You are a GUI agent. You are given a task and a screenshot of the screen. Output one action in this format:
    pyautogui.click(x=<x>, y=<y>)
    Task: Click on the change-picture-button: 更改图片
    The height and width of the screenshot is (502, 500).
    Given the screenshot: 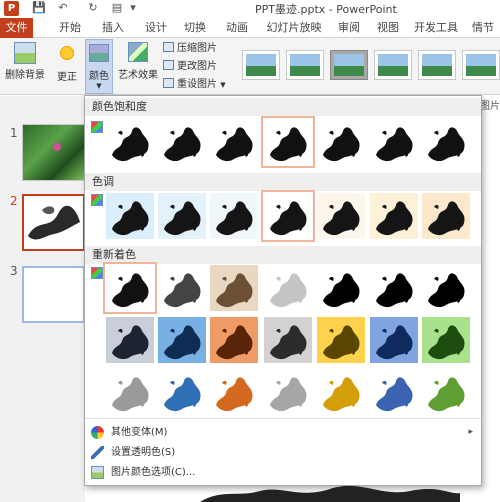 What is the action you would take?
    pyautogui.click(x=190, y=67)
    